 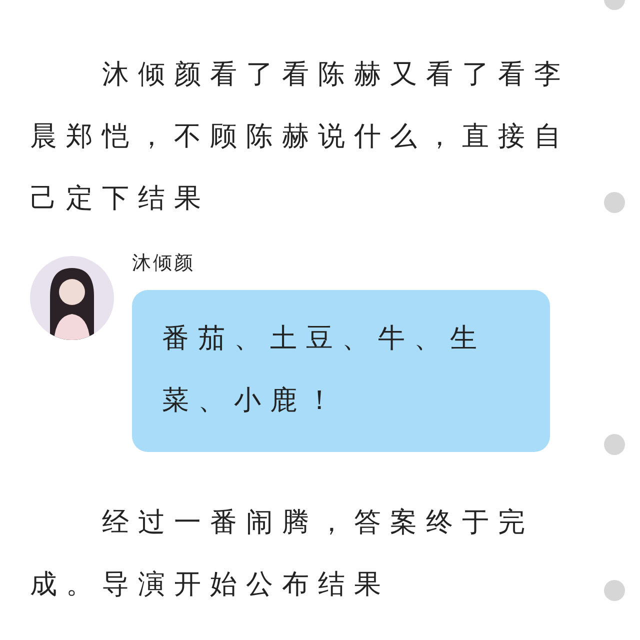 I want to click on sender-name: 沐倾颜, so click(x=164, y=263).